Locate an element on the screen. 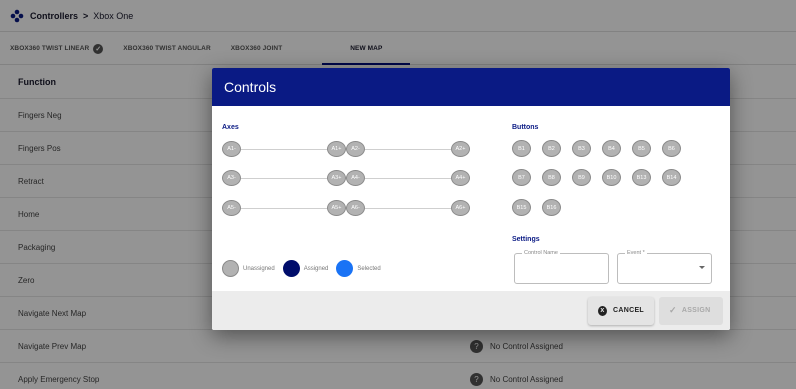 This screenshot has width=796, height=389. assign-button: ✓ ASSIGN is located at coordinates (691, 310).